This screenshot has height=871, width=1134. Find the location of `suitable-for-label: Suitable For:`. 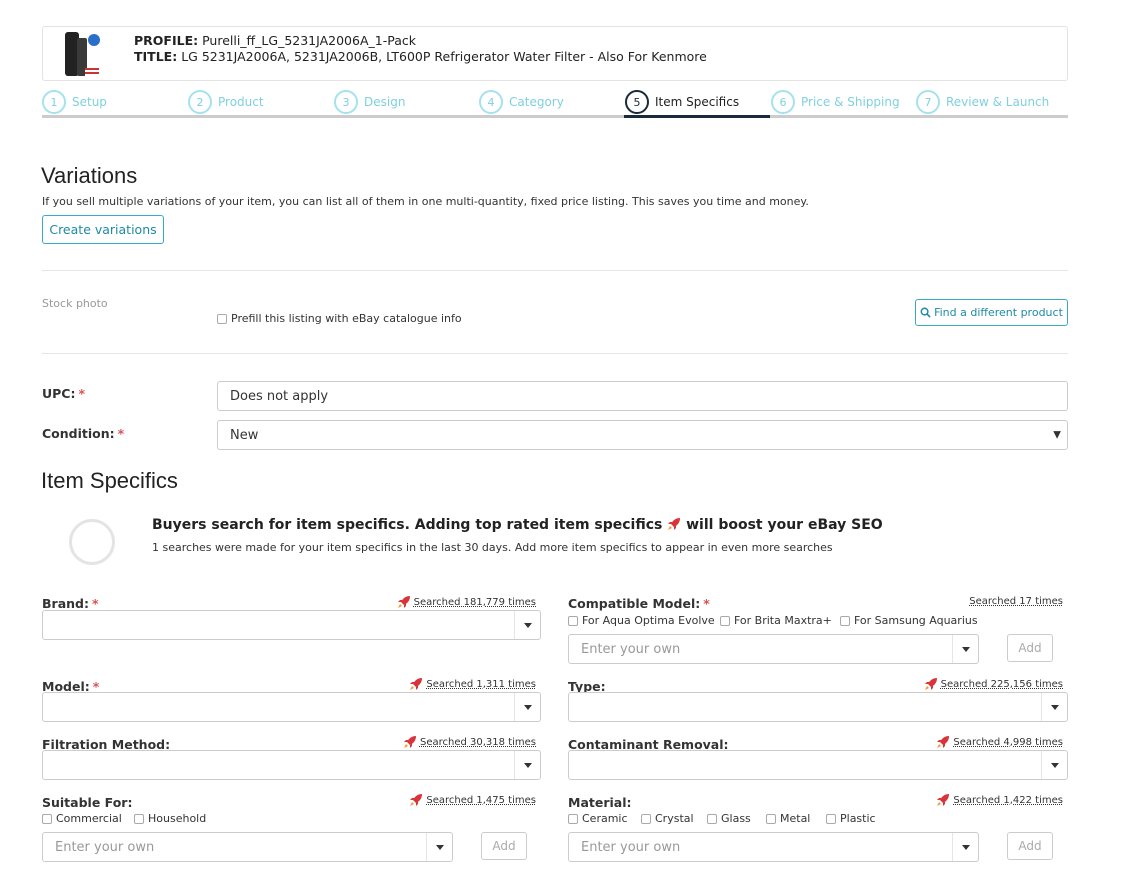

suitable-for-label: Suitable For: is located at coordinates (87, 802).